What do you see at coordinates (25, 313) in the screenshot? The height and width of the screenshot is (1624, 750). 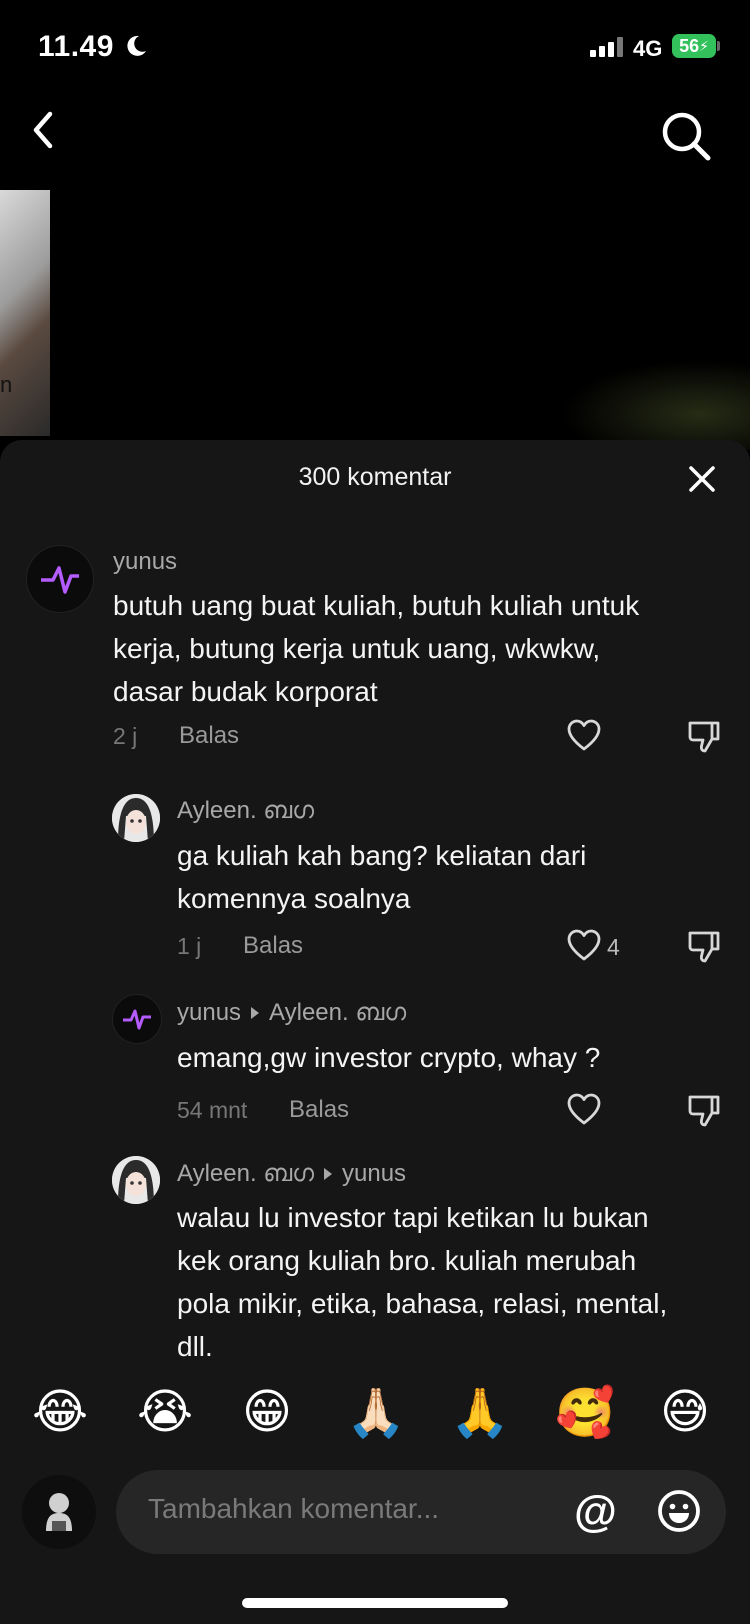 I see `video-thumbnail` at bounding box center [25, 313].